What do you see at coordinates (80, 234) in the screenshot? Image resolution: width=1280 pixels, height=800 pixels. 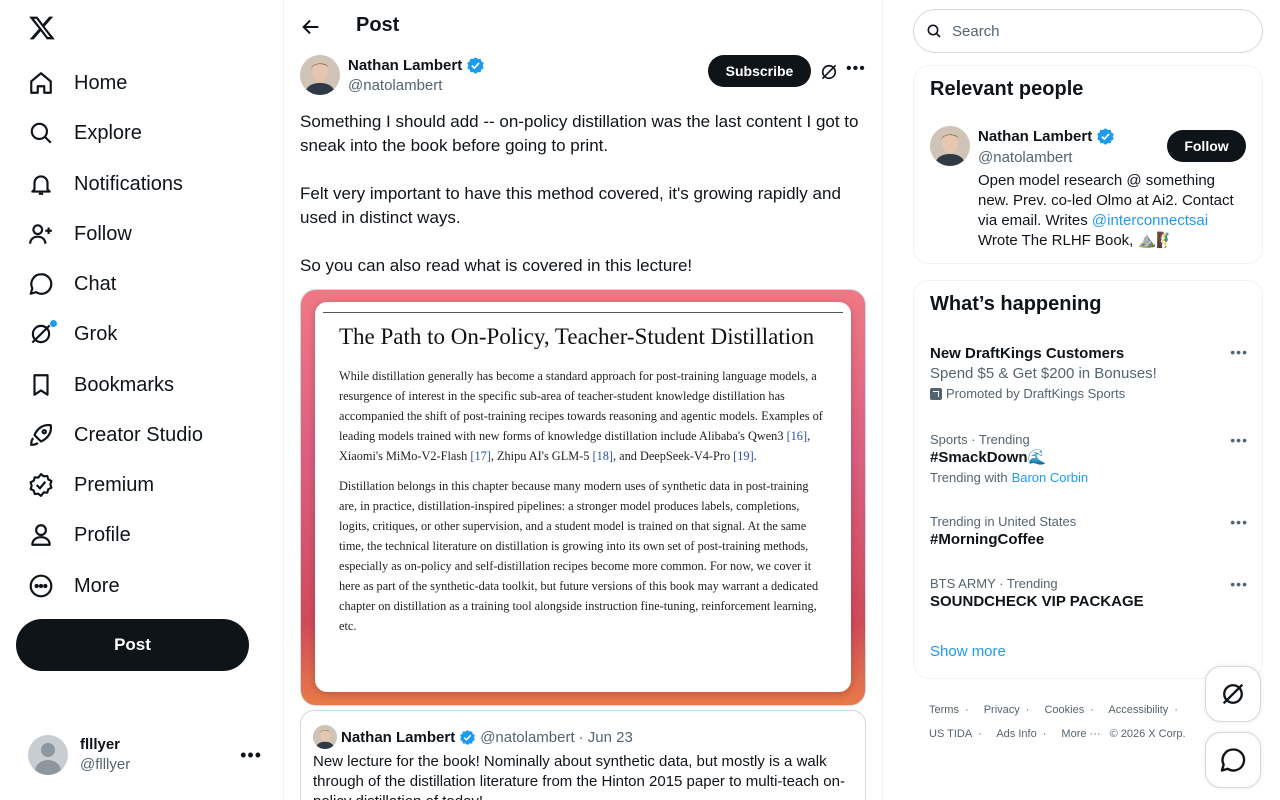 I see `nav-follow: Follow` at bounding box center [80, 234].